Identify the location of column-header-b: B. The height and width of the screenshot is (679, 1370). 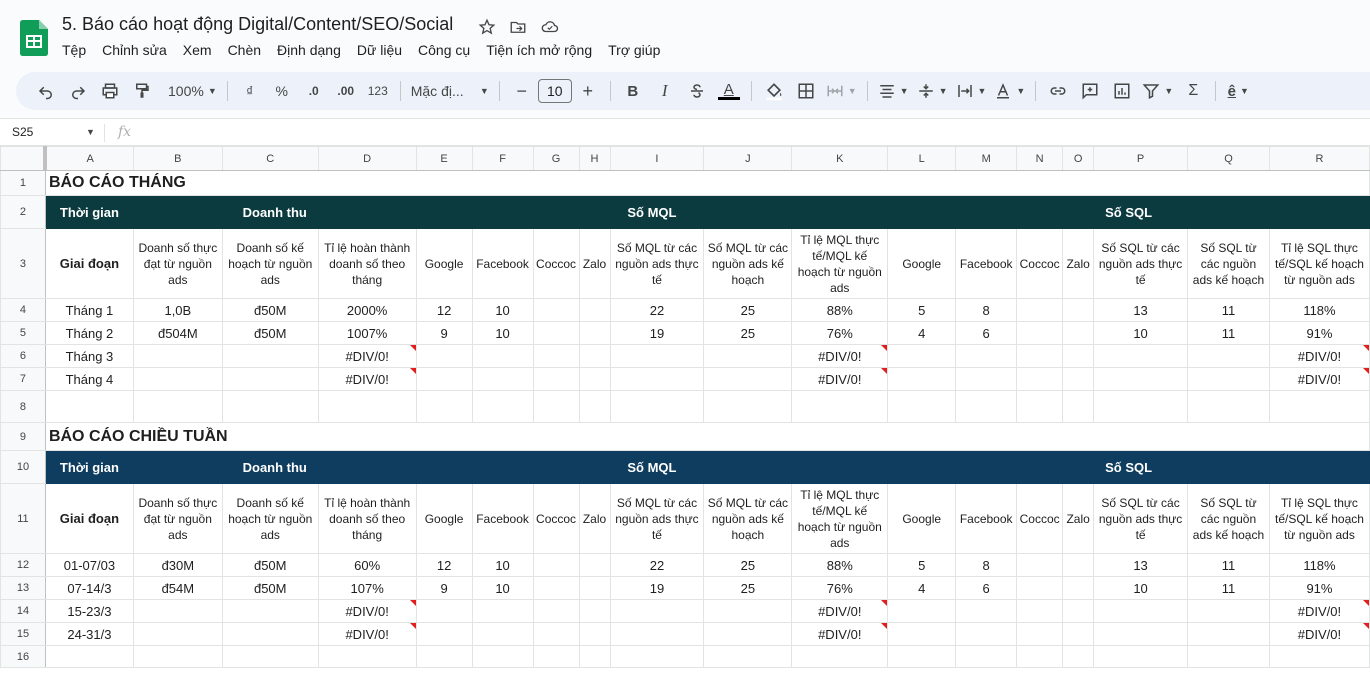
(177, 158).